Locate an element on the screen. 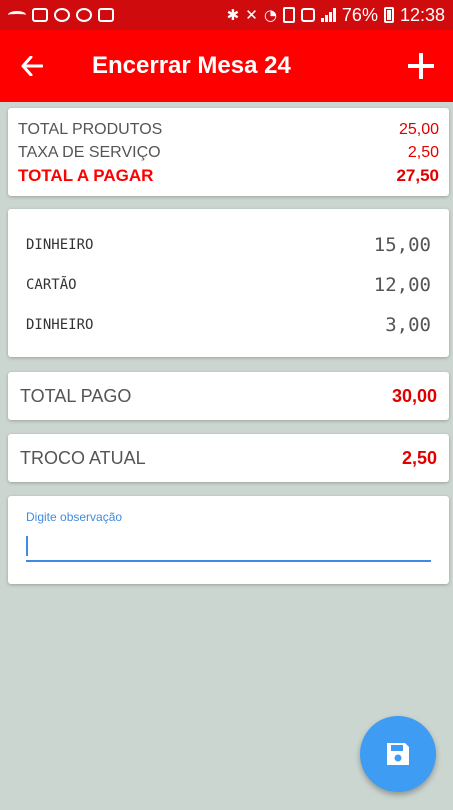 This screenshot has width=453, height=810. floppy-disk-icon is located at coordinates (398, 754).